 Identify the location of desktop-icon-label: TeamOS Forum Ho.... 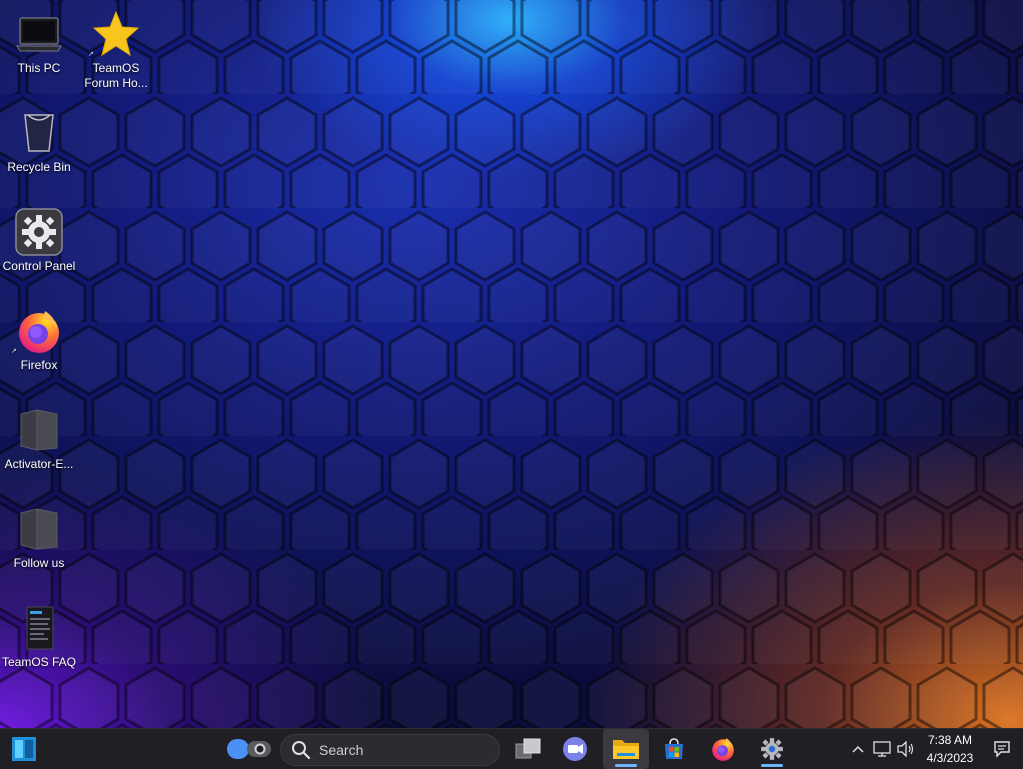
(116, 75).